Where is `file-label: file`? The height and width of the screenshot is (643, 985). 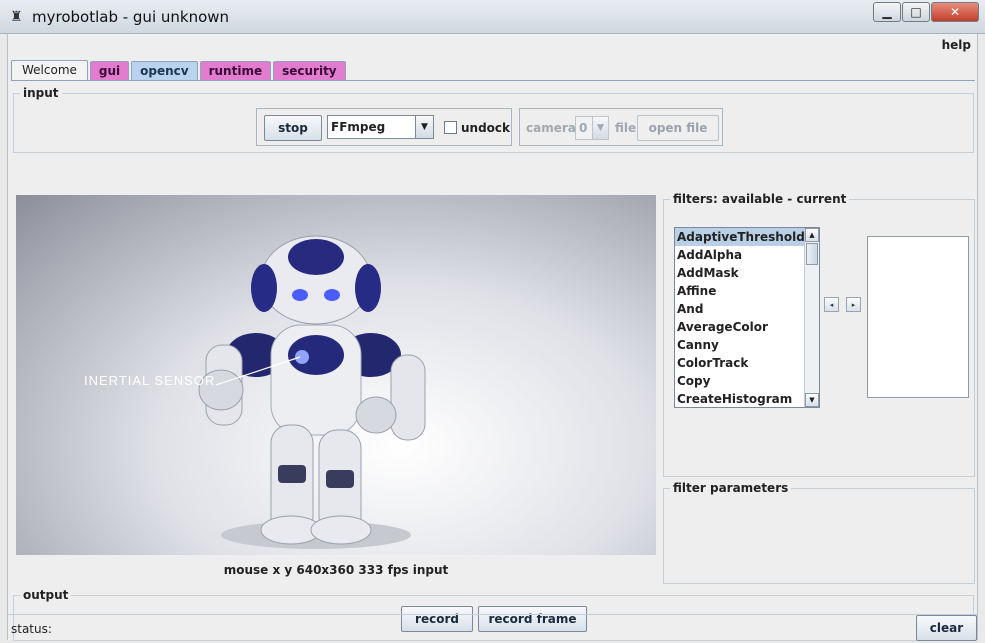
file-label: file is located at coordinates (626, 128).